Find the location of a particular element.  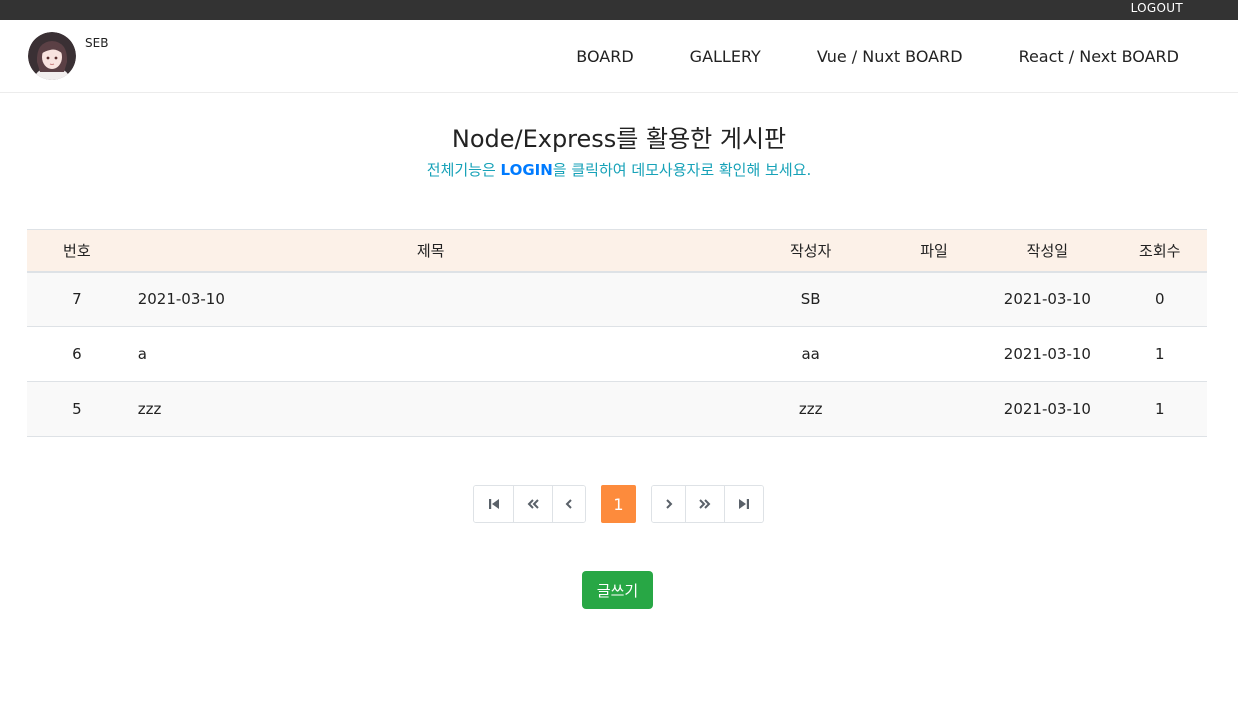

avatar is located at coordinates (52, 56).